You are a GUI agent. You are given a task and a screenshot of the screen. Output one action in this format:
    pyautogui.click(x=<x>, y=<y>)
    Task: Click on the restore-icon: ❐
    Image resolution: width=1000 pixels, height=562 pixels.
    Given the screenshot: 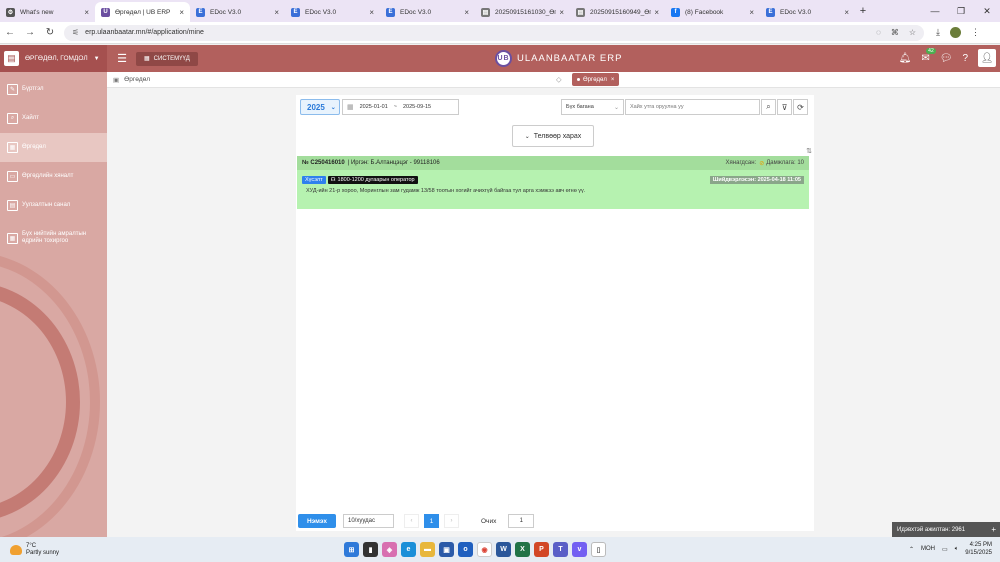 What is the action you would take?
    pyautogui.click(x=961, y=11)
    